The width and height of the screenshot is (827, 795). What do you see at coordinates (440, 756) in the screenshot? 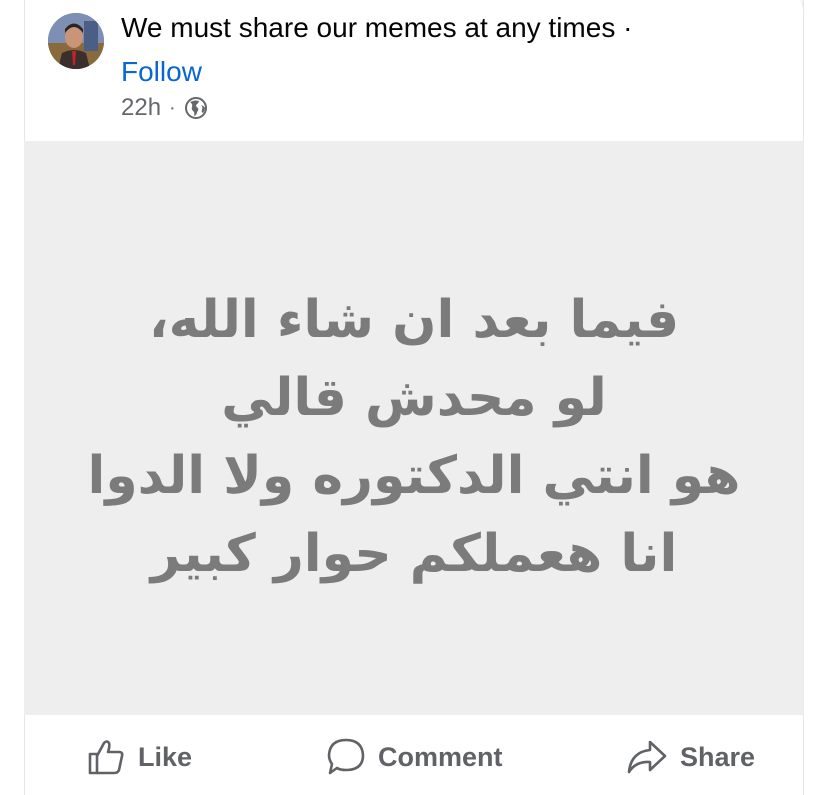
I see `comment-label: Comment` at bounding box center [440, 756].